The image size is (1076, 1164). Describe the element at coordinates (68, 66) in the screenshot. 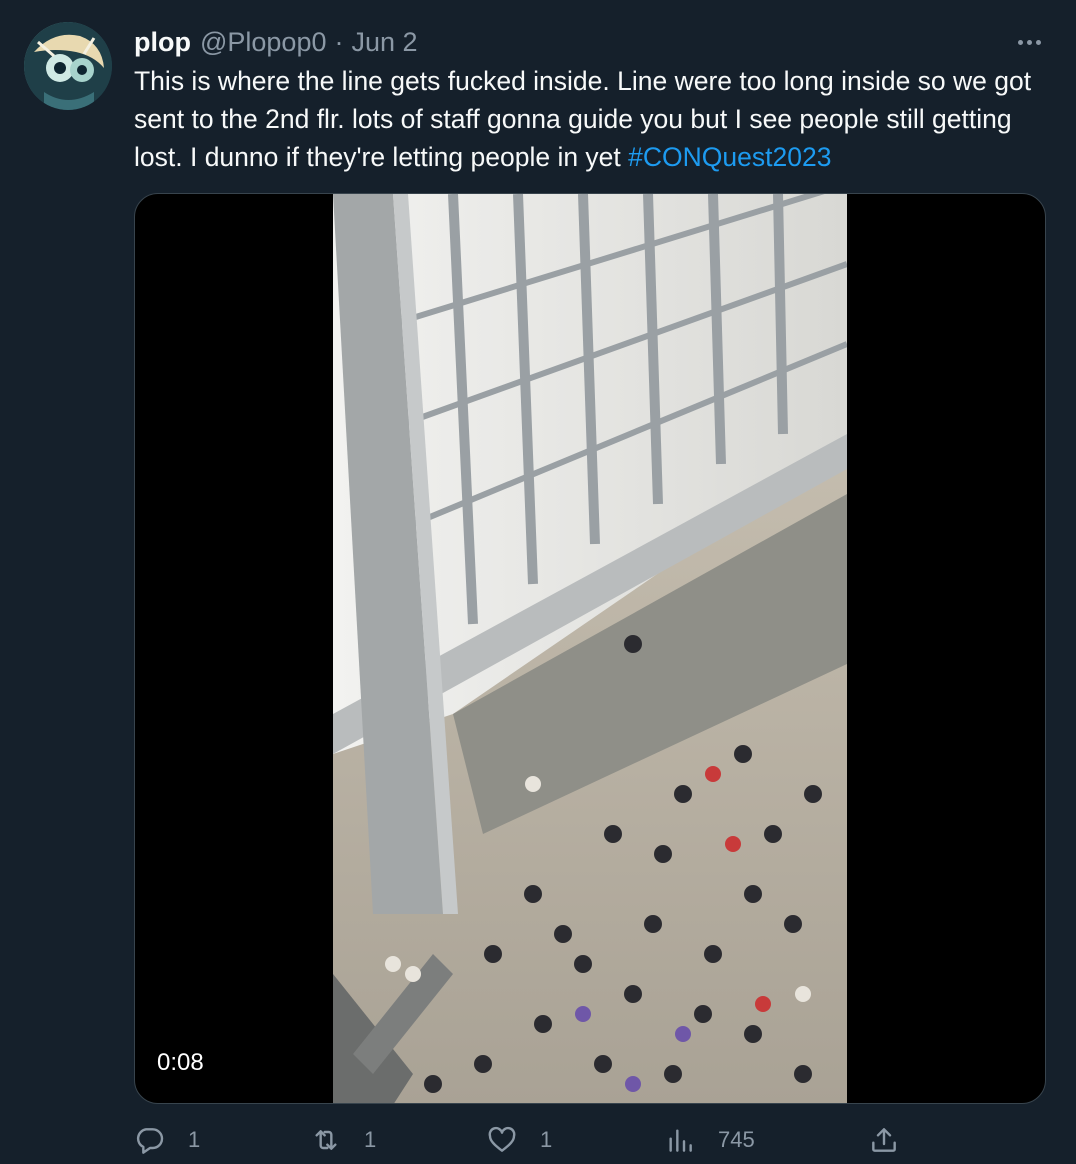

I see `avatar` at that location.